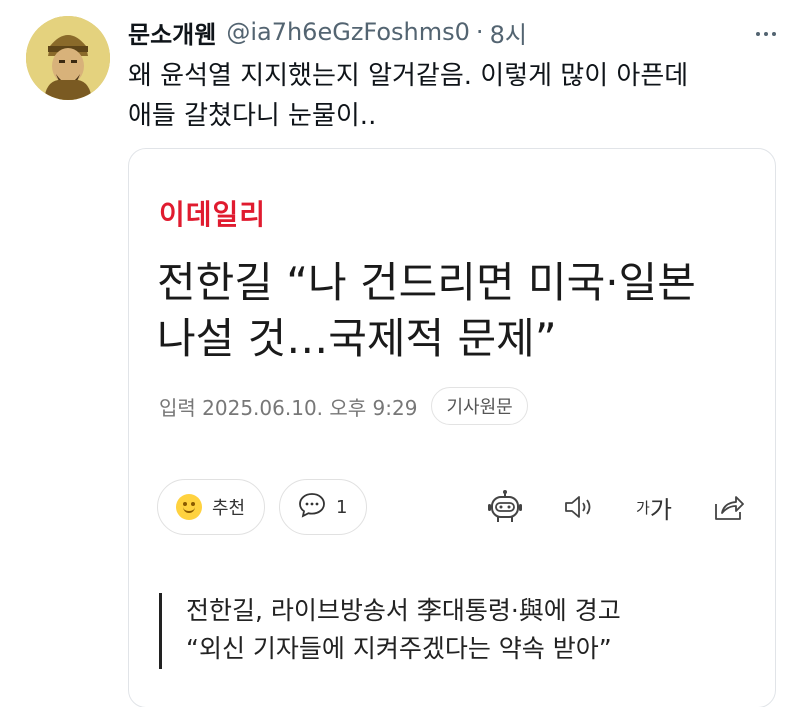 The width and height of the screenshot is (800, 707). I want to click on font-size-large: 가, so click(660, 509).